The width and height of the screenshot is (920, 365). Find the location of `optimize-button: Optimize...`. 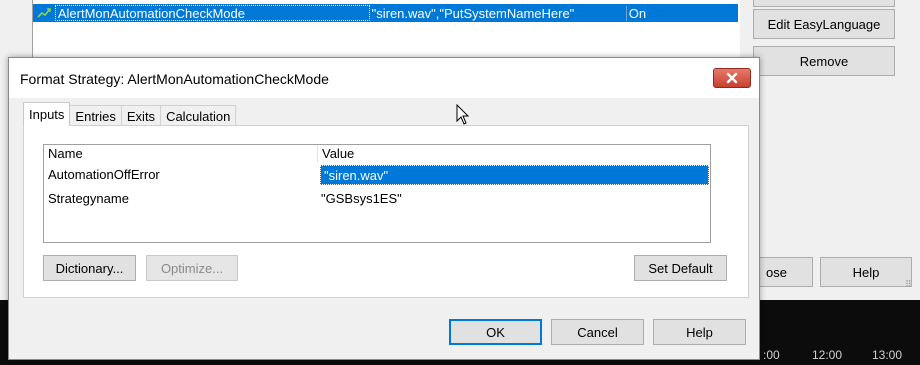

optimize-button: Optimize... is located at coordinates (192, 268).